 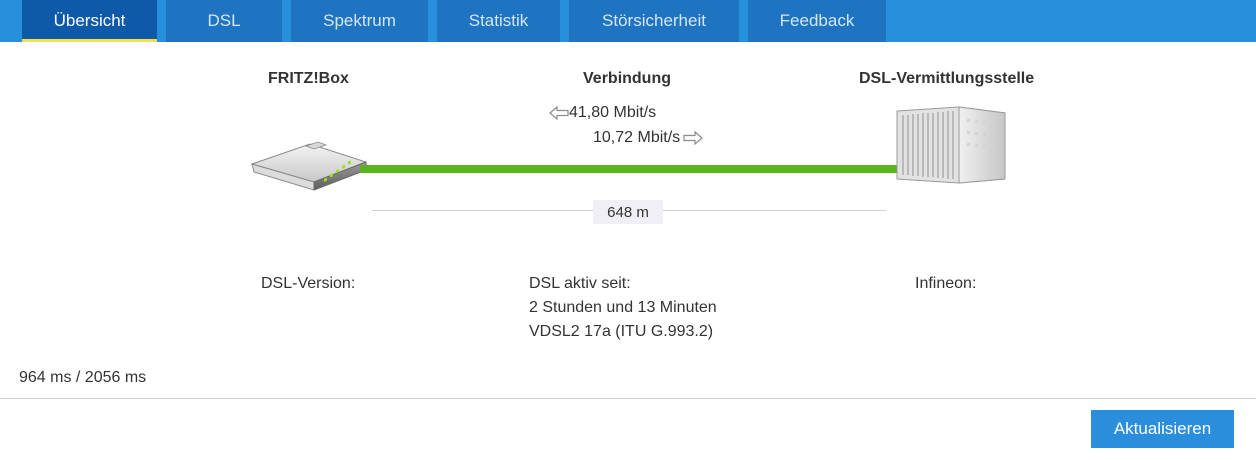 What do you see at coordinates (628, 212) in the screenshot?
I see `distance-label: 648 m` at bounding box center [628, 212].